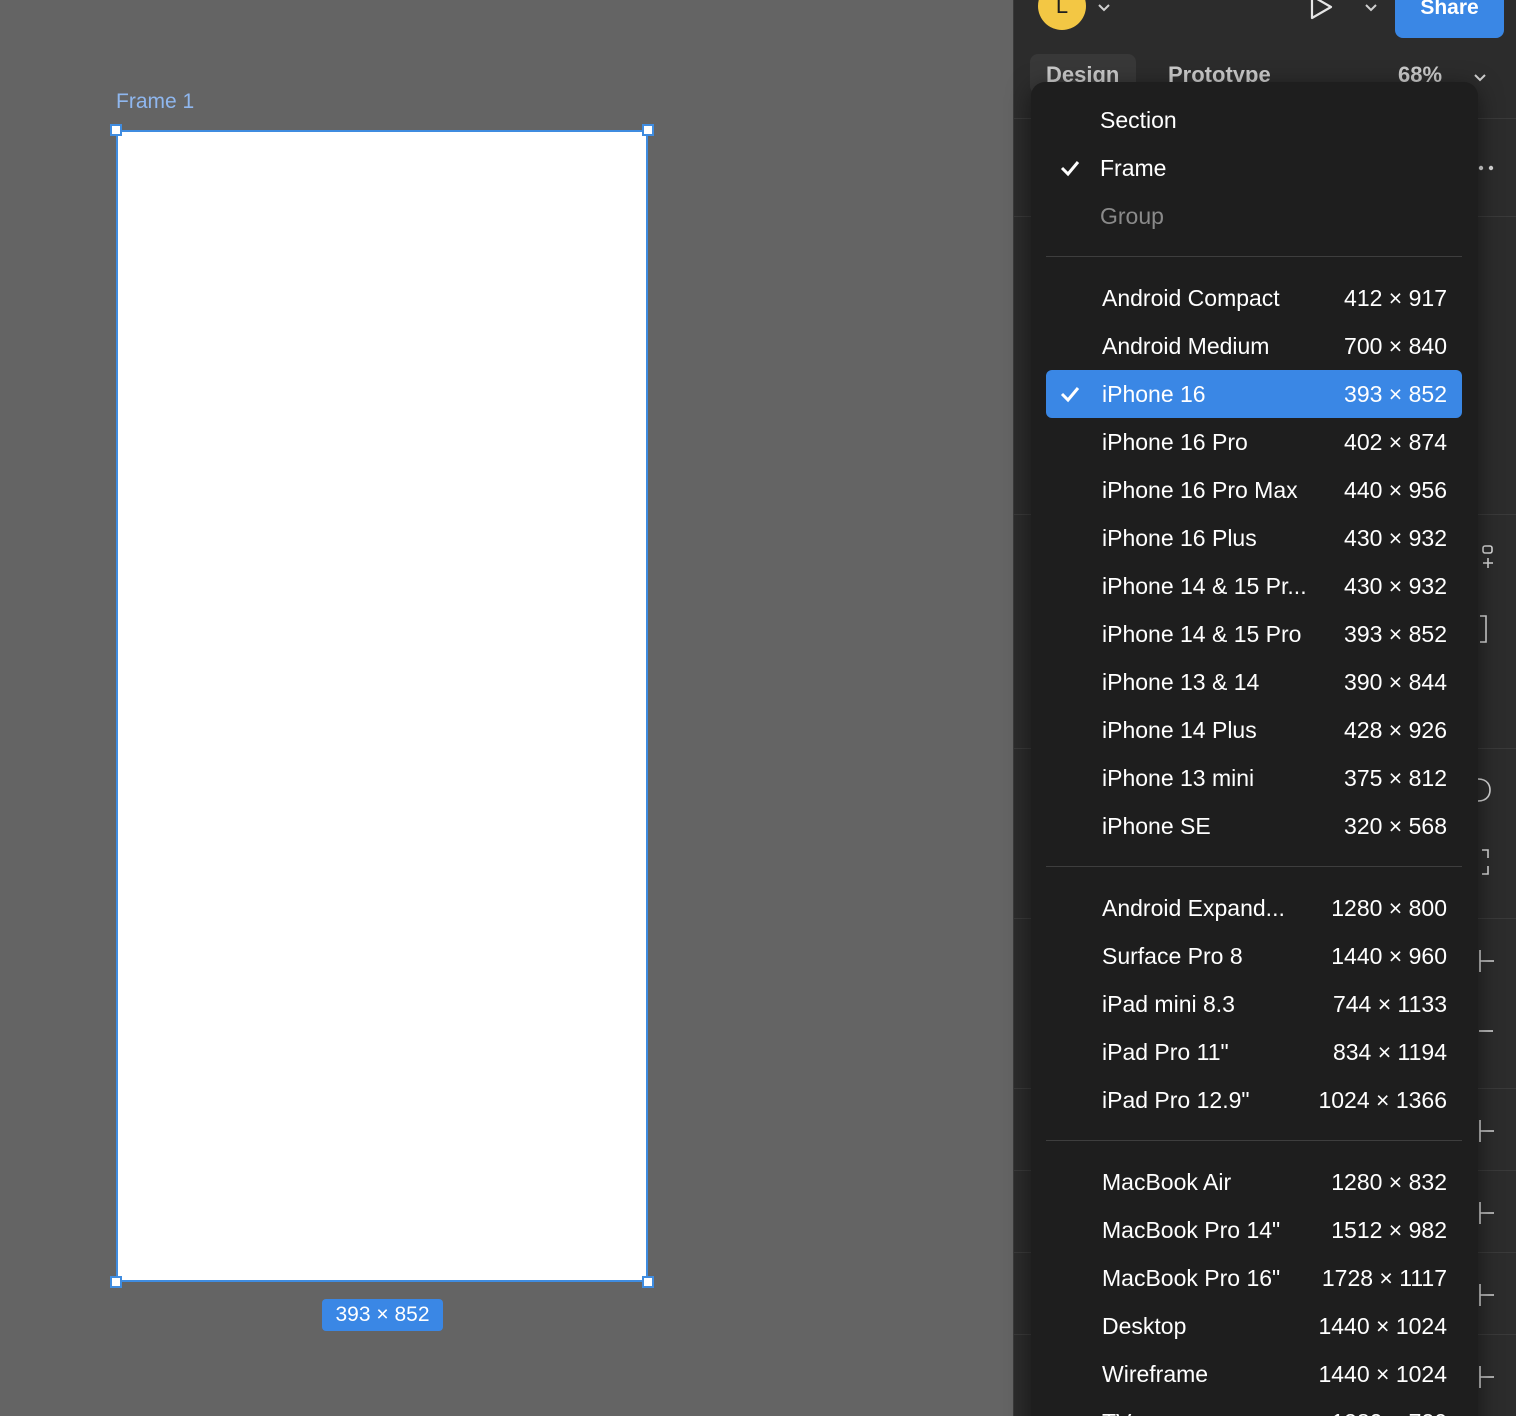 This screenshot has width=1516, height=1416. I want to click on preset-label: Wireframe, so click(1155, 1374).